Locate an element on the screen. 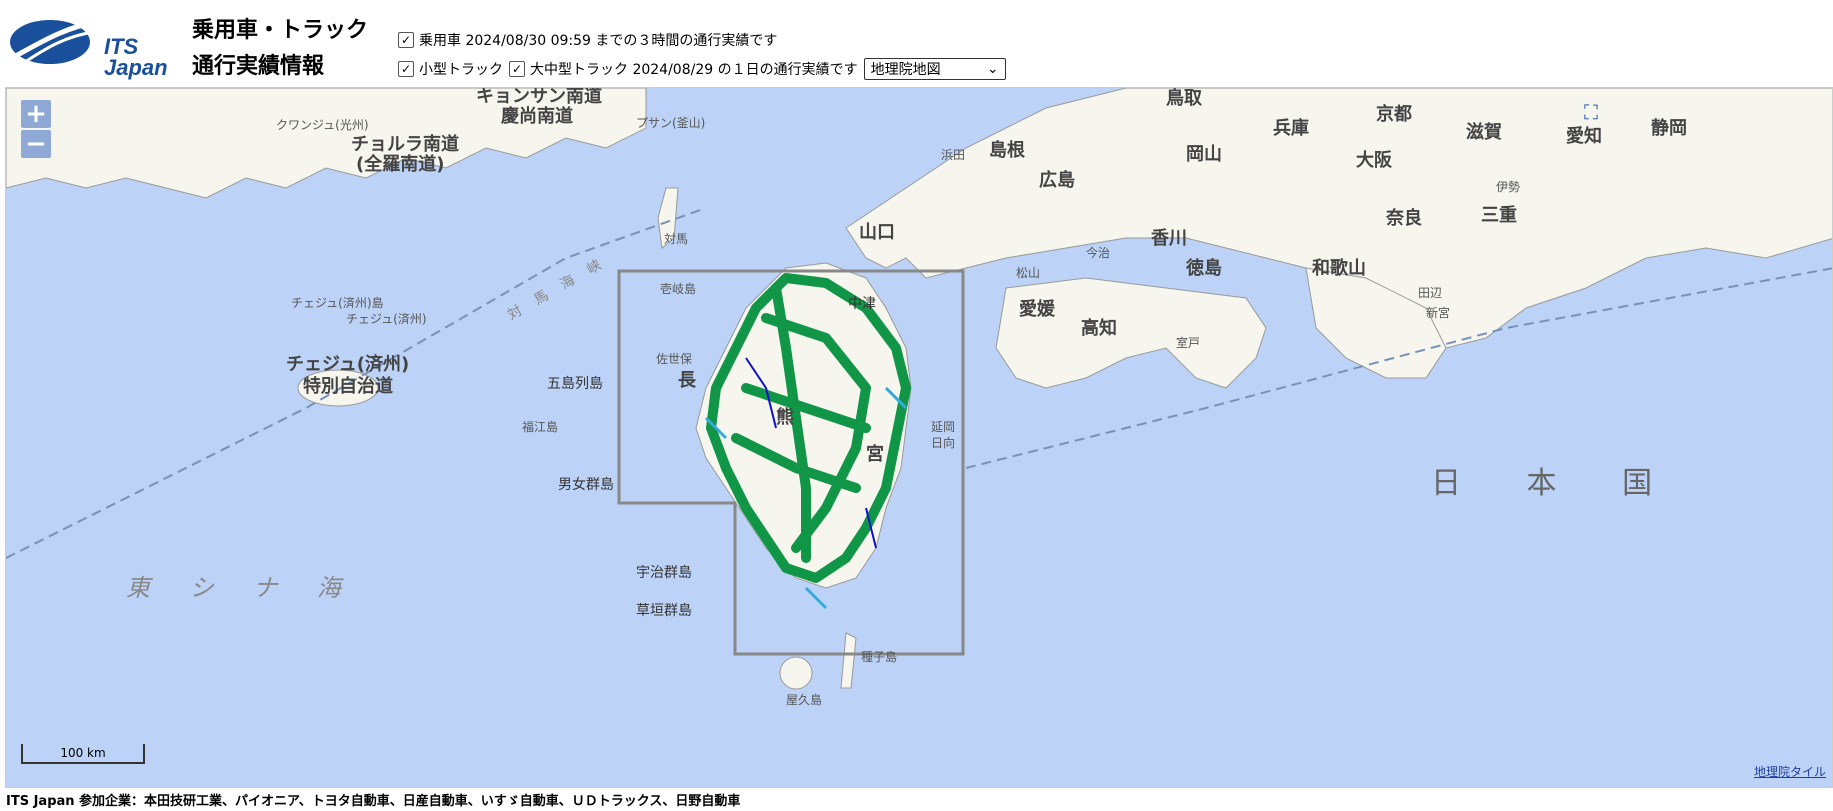 The width and height of the screenshot is (1833, 811). fullscreen-icon: ⛶ is located at coordinates (1596, 112).